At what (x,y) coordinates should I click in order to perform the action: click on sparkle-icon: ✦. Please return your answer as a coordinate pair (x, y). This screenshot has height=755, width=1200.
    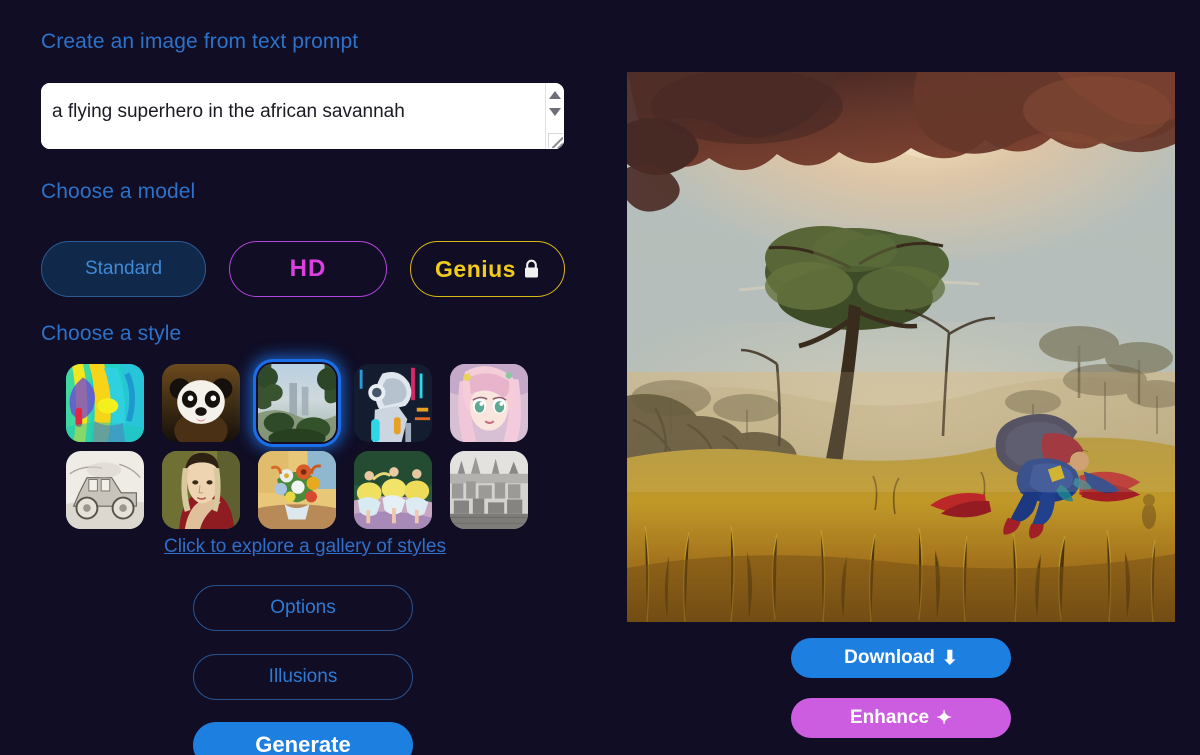
    Looking at the image, I should click on (944, 718).